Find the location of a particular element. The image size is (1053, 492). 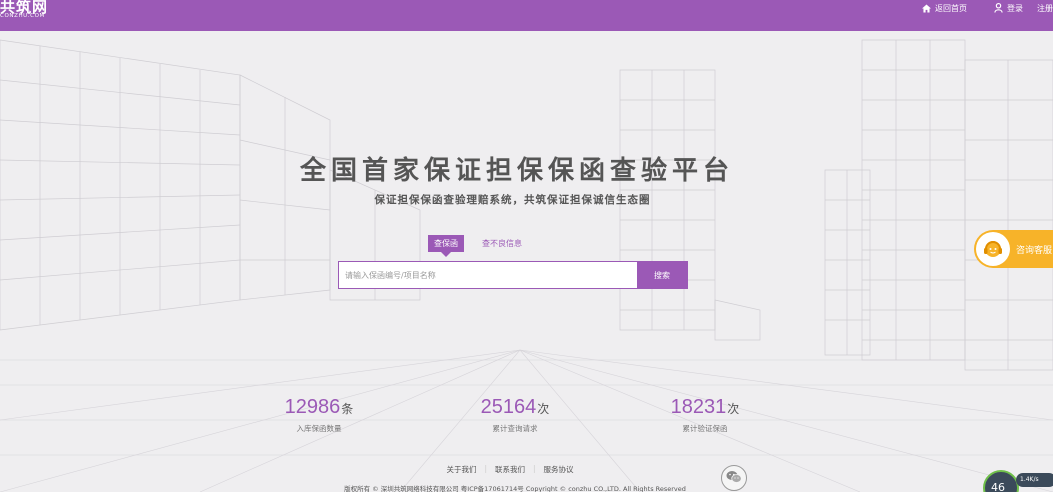

stat-query-count: 25164次 累计查询请求 is located at coordinates (515, 415).